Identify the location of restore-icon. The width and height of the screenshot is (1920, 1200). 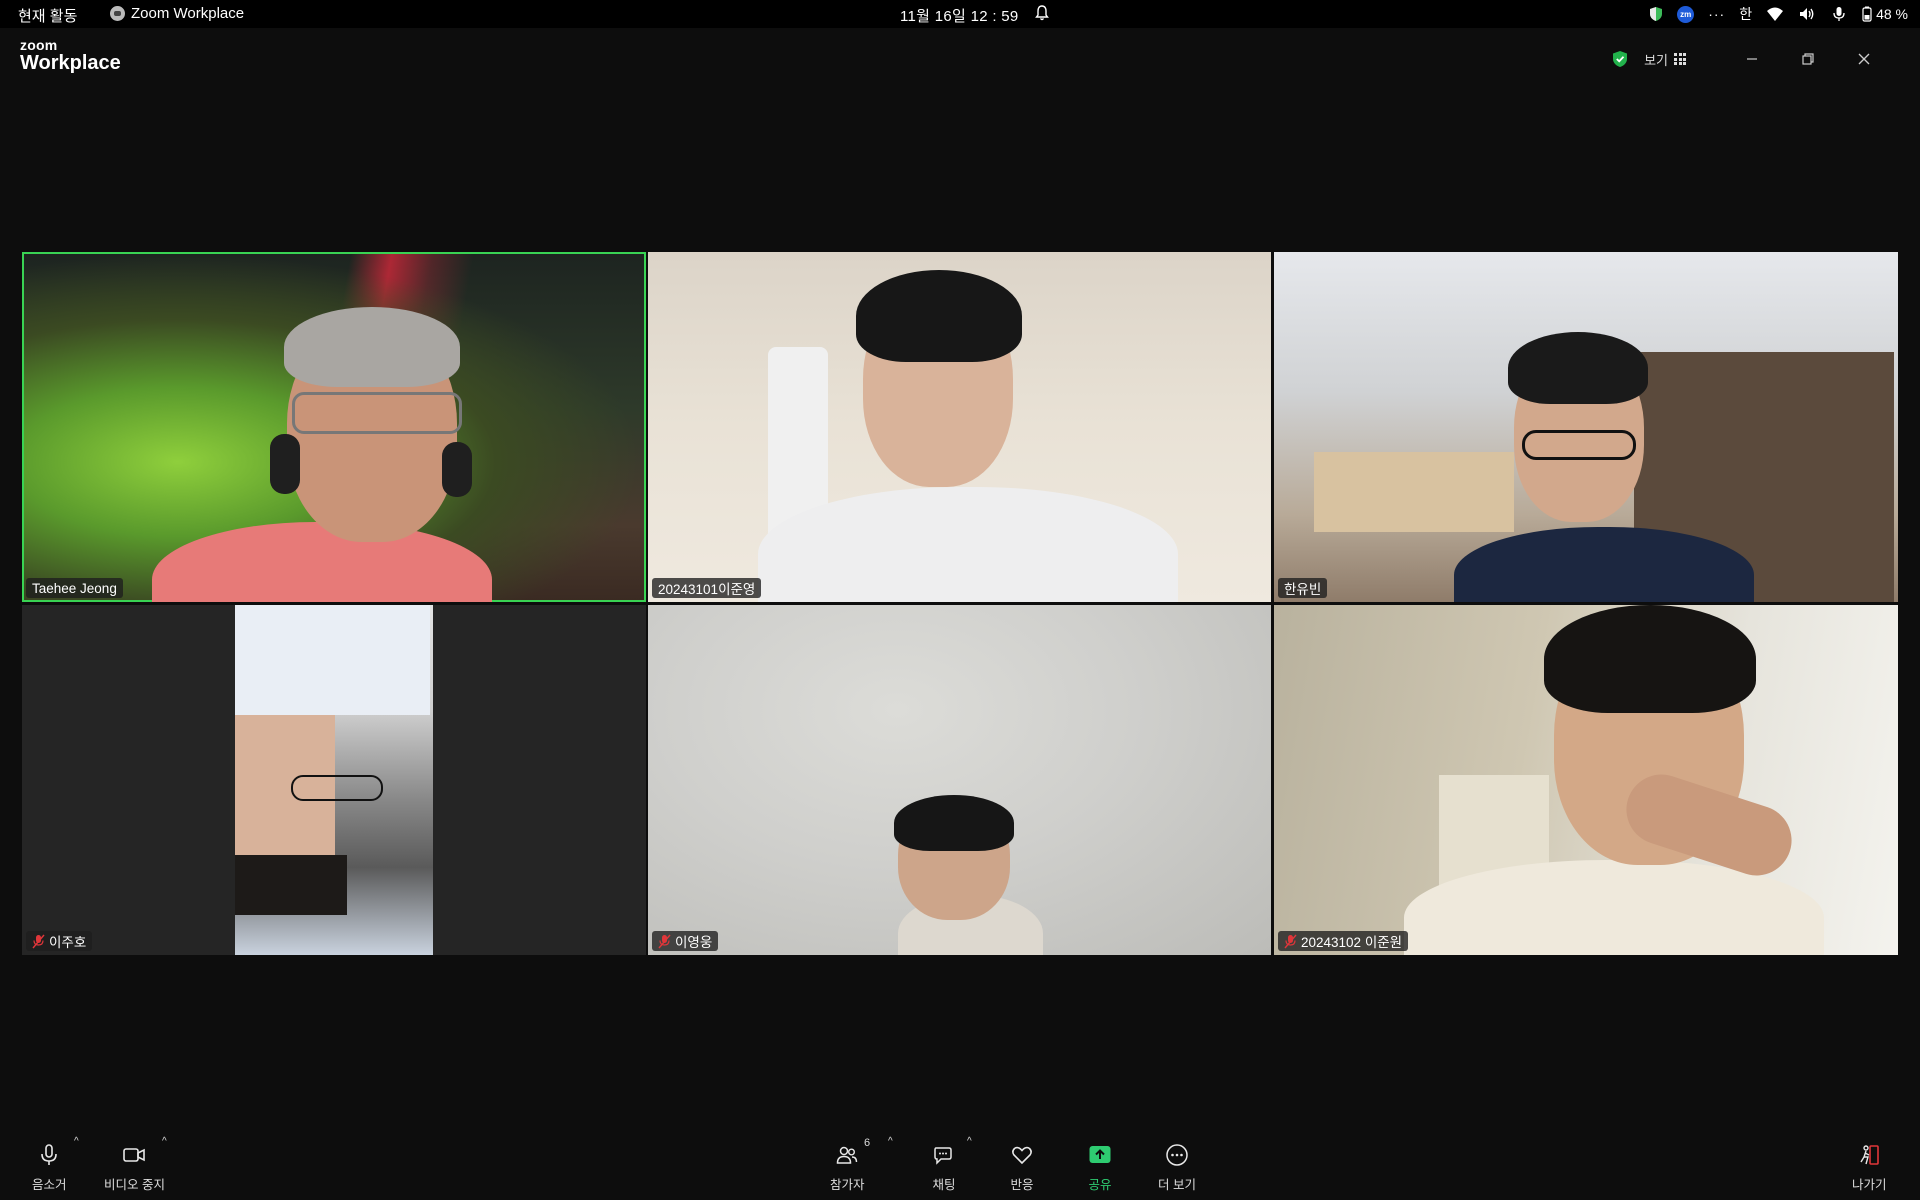
(1808, 59).